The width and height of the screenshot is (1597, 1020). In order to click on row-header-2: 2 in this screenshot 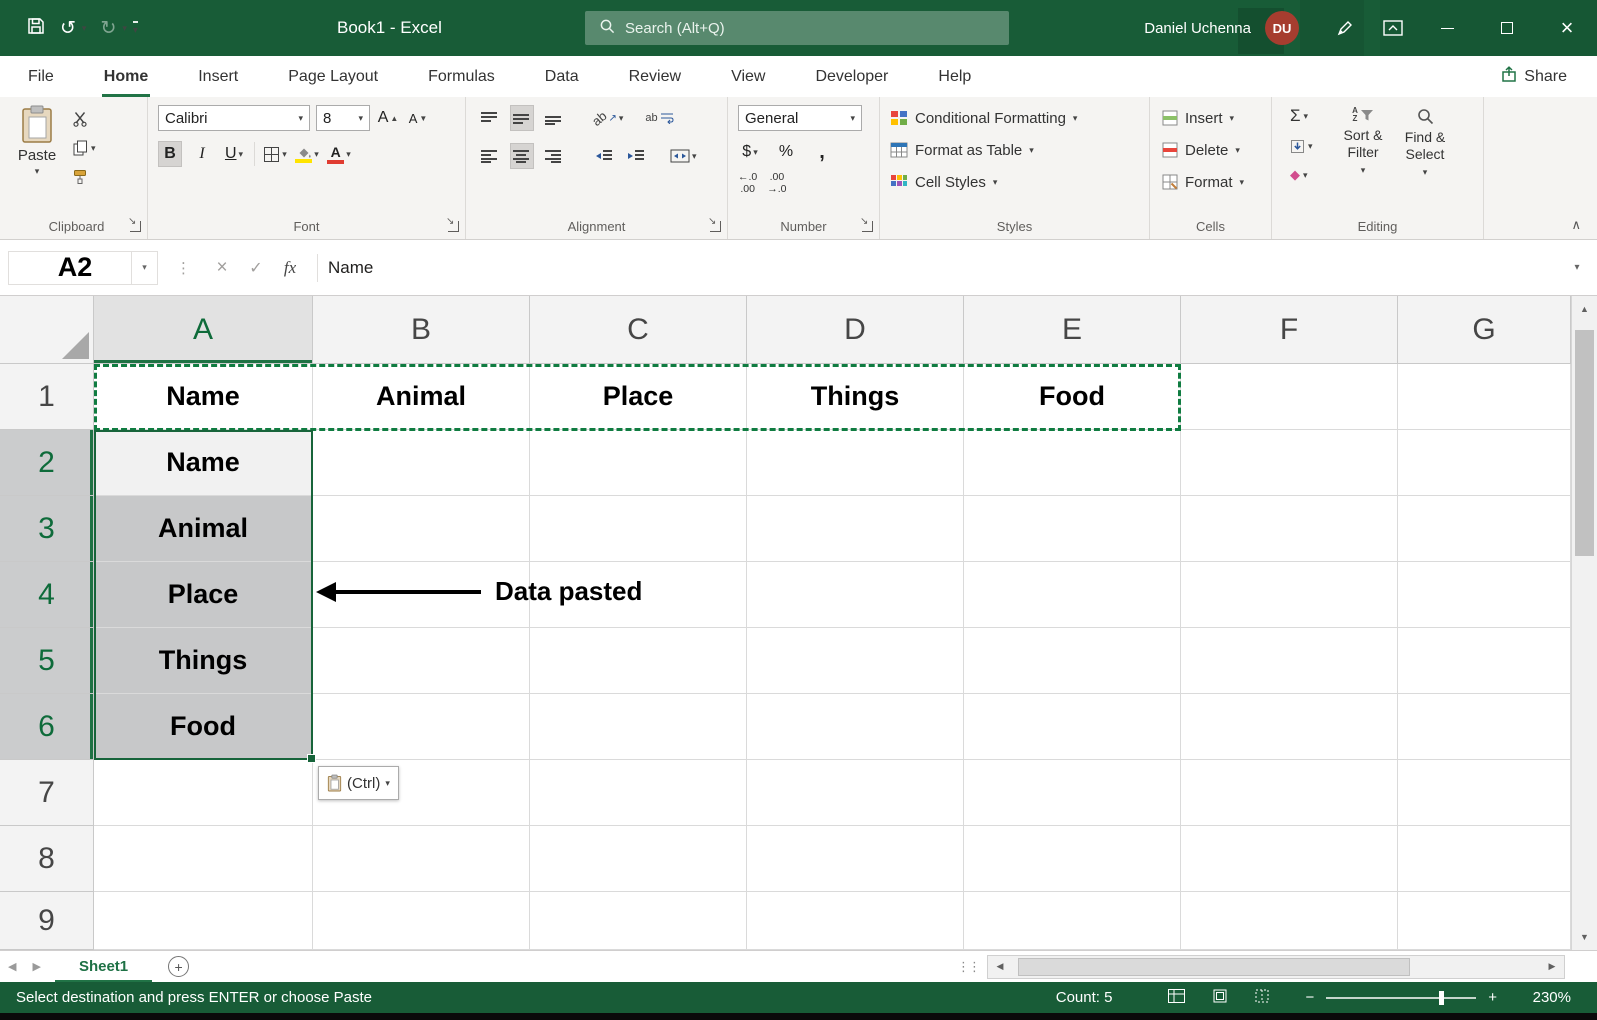, I will do `click(47, 463)`.